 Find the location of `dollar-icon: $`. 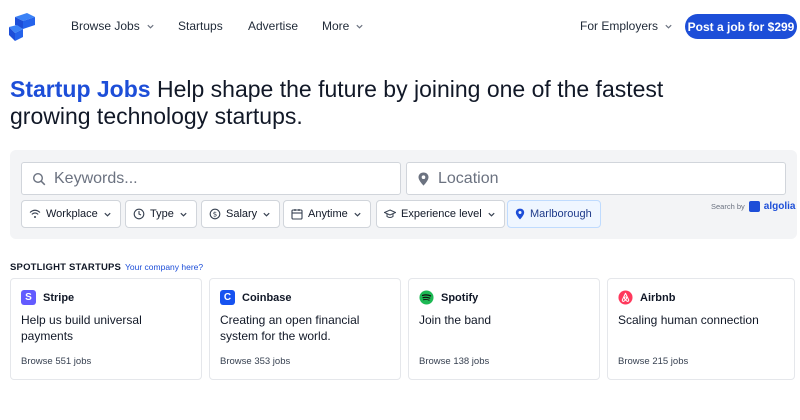

dollar-icon: $ is located at coordinates (215, 214).